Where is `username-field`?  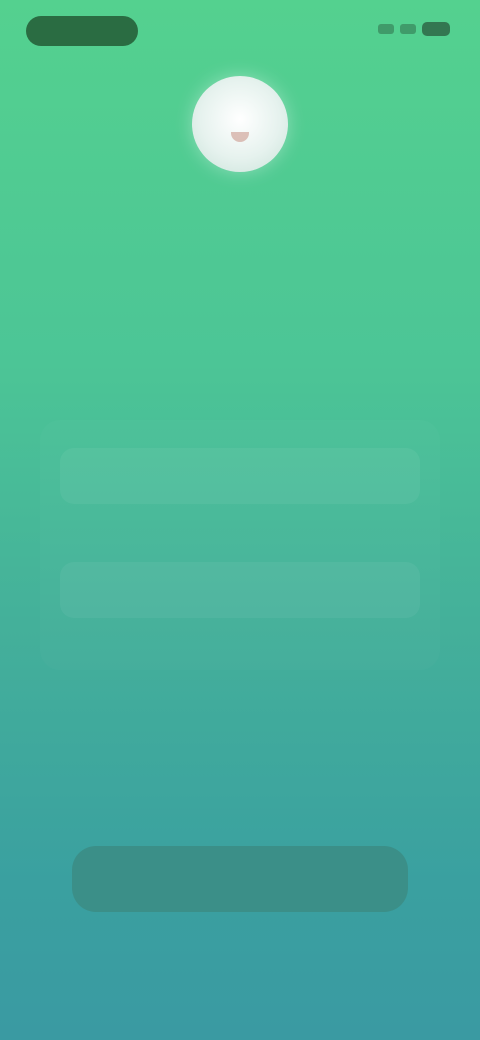
username-field is located at coordinates (240, 476).